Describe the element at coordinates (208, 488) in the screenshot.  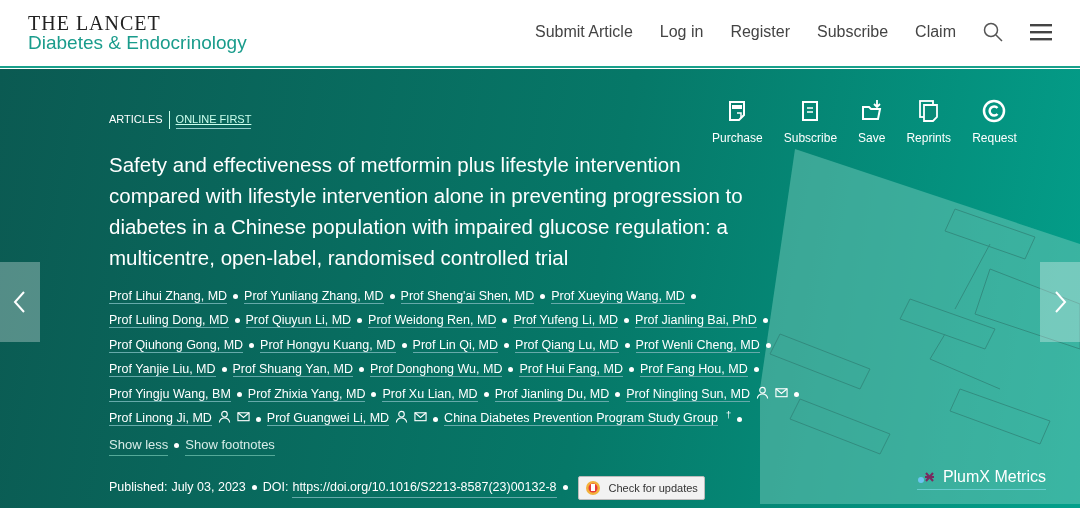
I see `published-date: July 03, 2023` at that location.